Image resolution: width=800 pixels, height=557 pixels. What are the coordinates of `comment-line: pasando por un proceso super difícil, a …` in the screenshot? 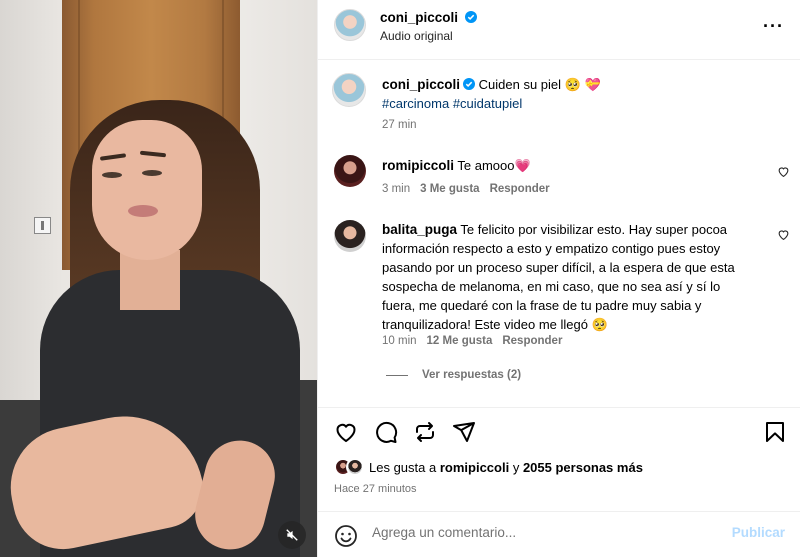 It's located at (558, 267).